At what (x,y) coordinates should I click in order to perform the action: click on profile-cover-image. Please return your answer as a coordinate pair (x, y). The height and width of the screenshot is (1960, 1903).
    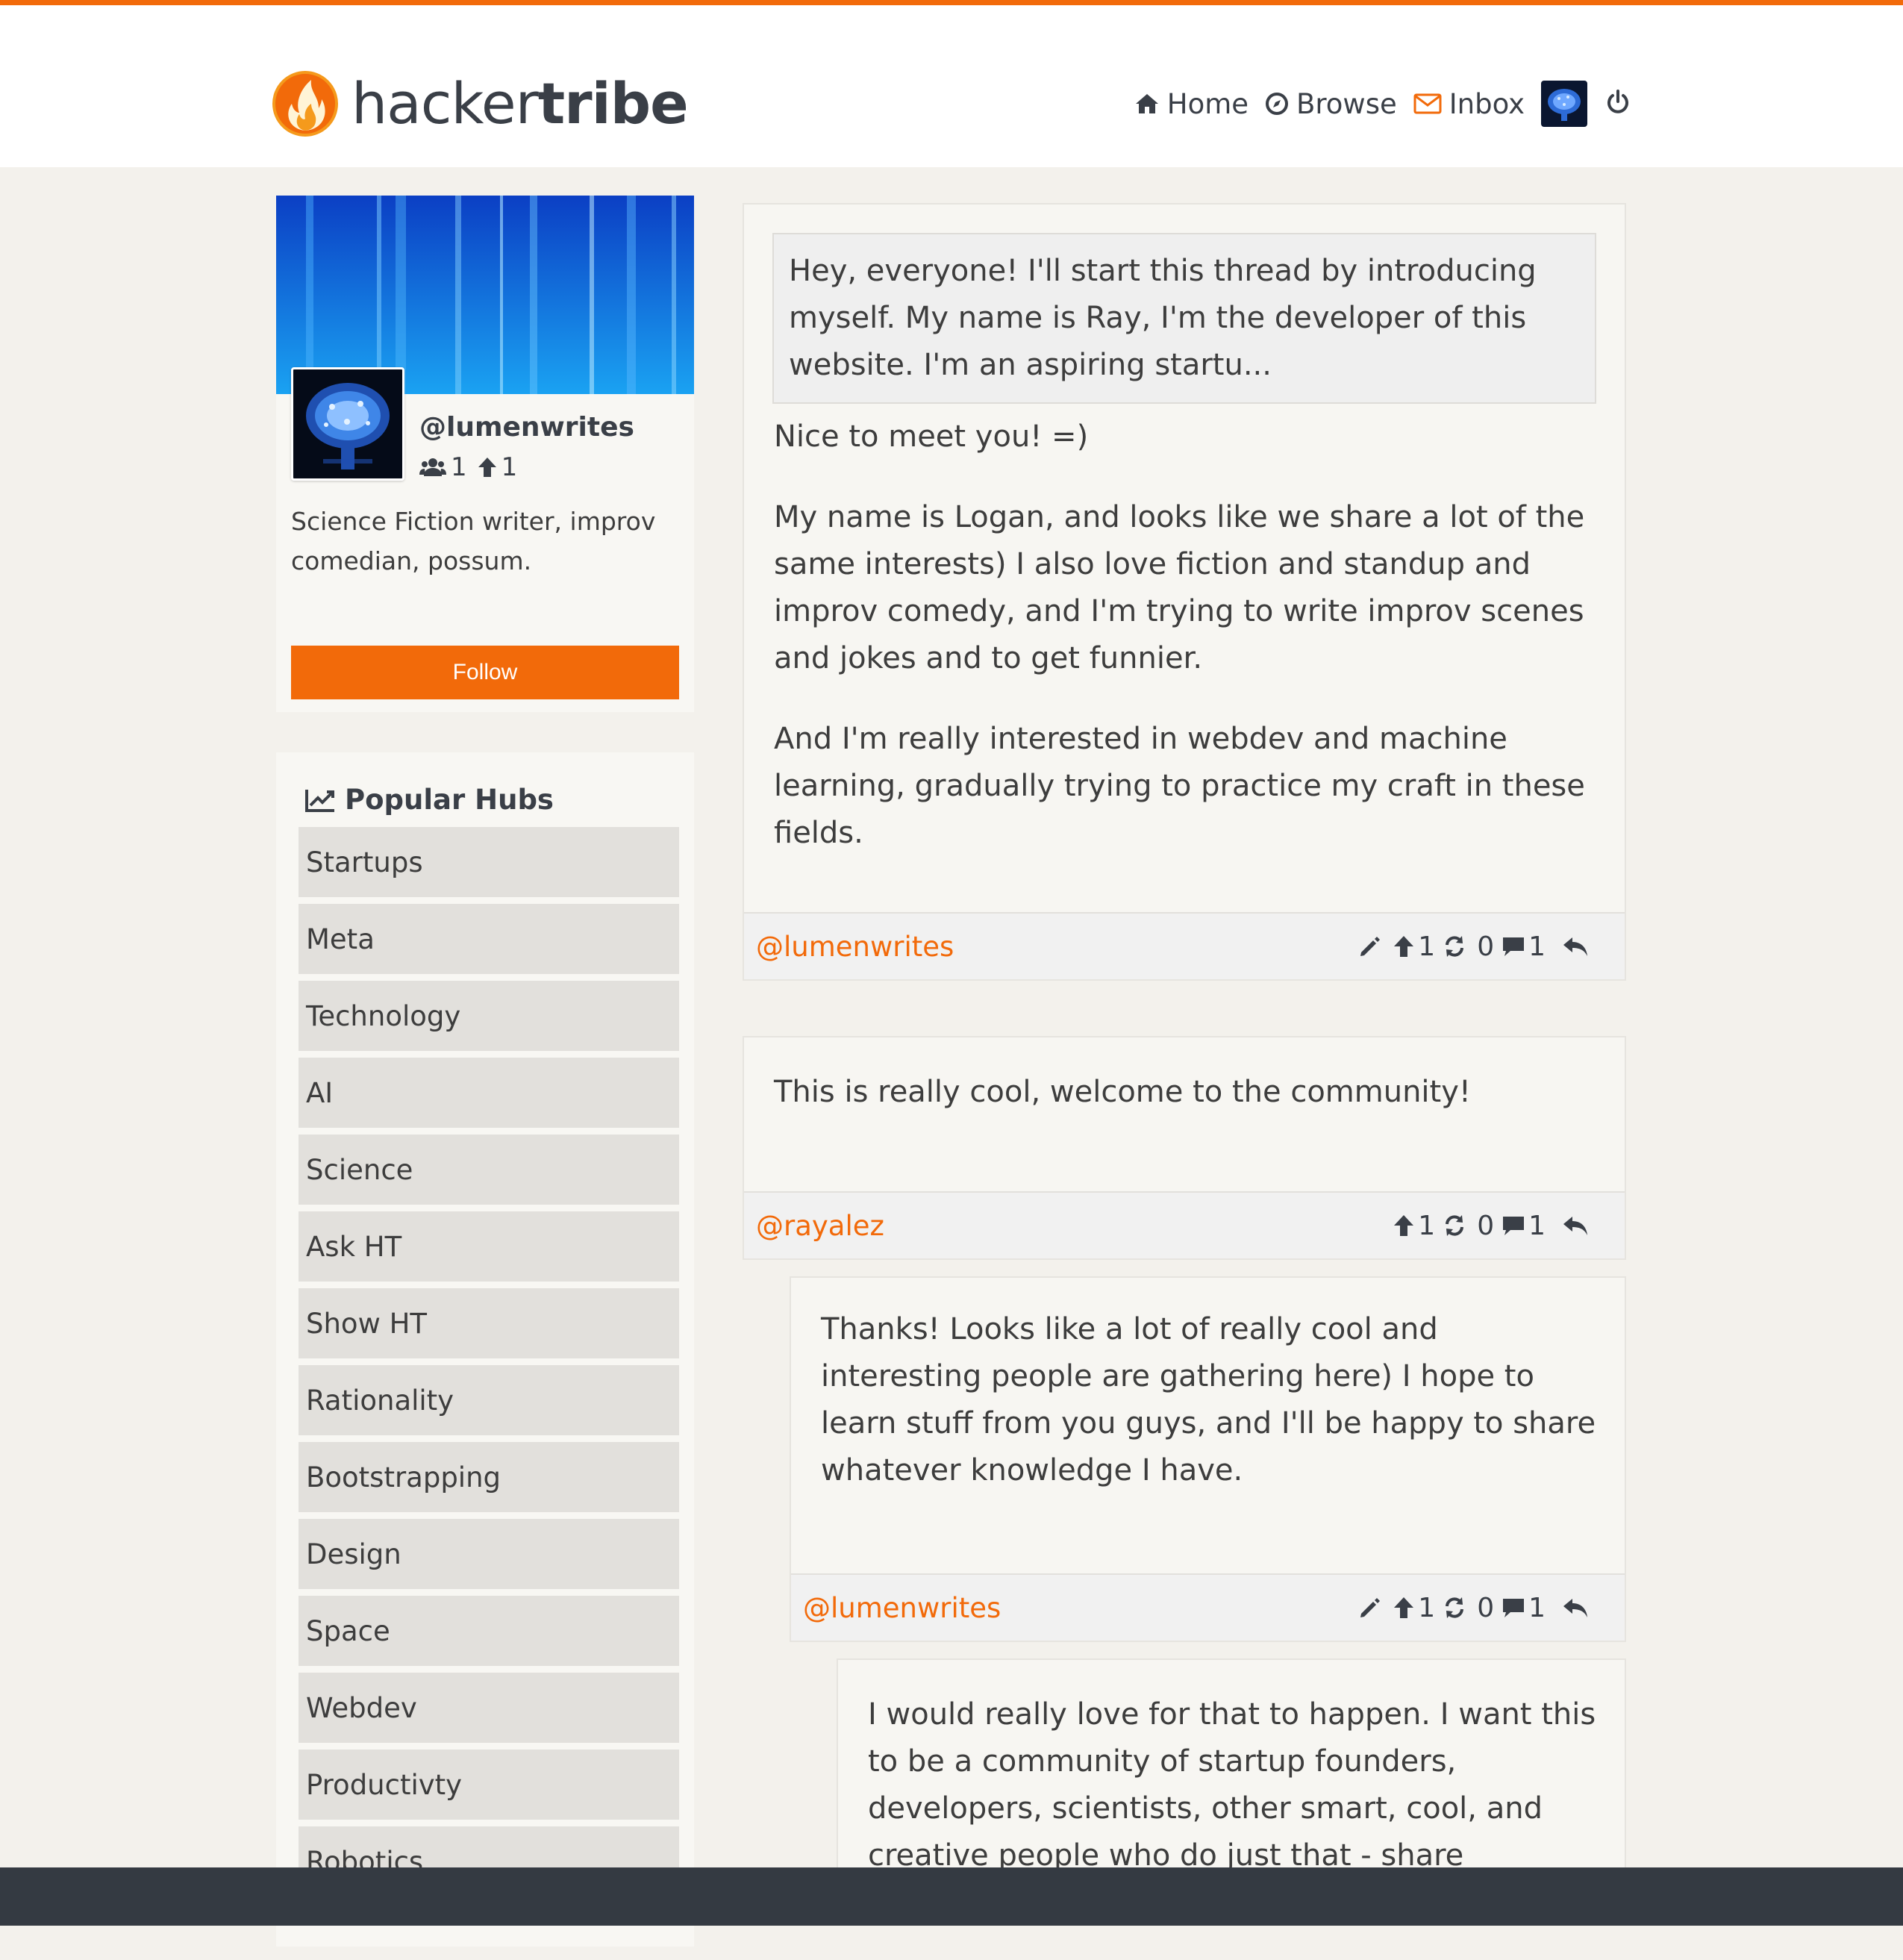
    Looking at the image, I should click on (485, 295).